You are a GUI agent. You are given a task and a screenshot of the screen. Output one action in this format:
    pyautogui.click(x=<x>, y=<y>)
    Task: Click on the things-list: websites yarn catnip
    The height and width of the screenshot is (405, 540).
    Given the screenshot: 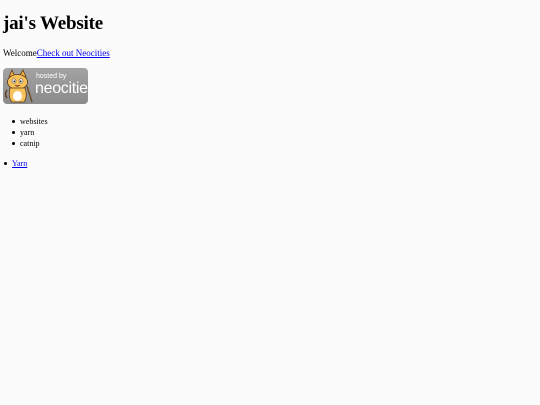 What is the action you would take?
    pyautogui.click(x=30, y=132)
    